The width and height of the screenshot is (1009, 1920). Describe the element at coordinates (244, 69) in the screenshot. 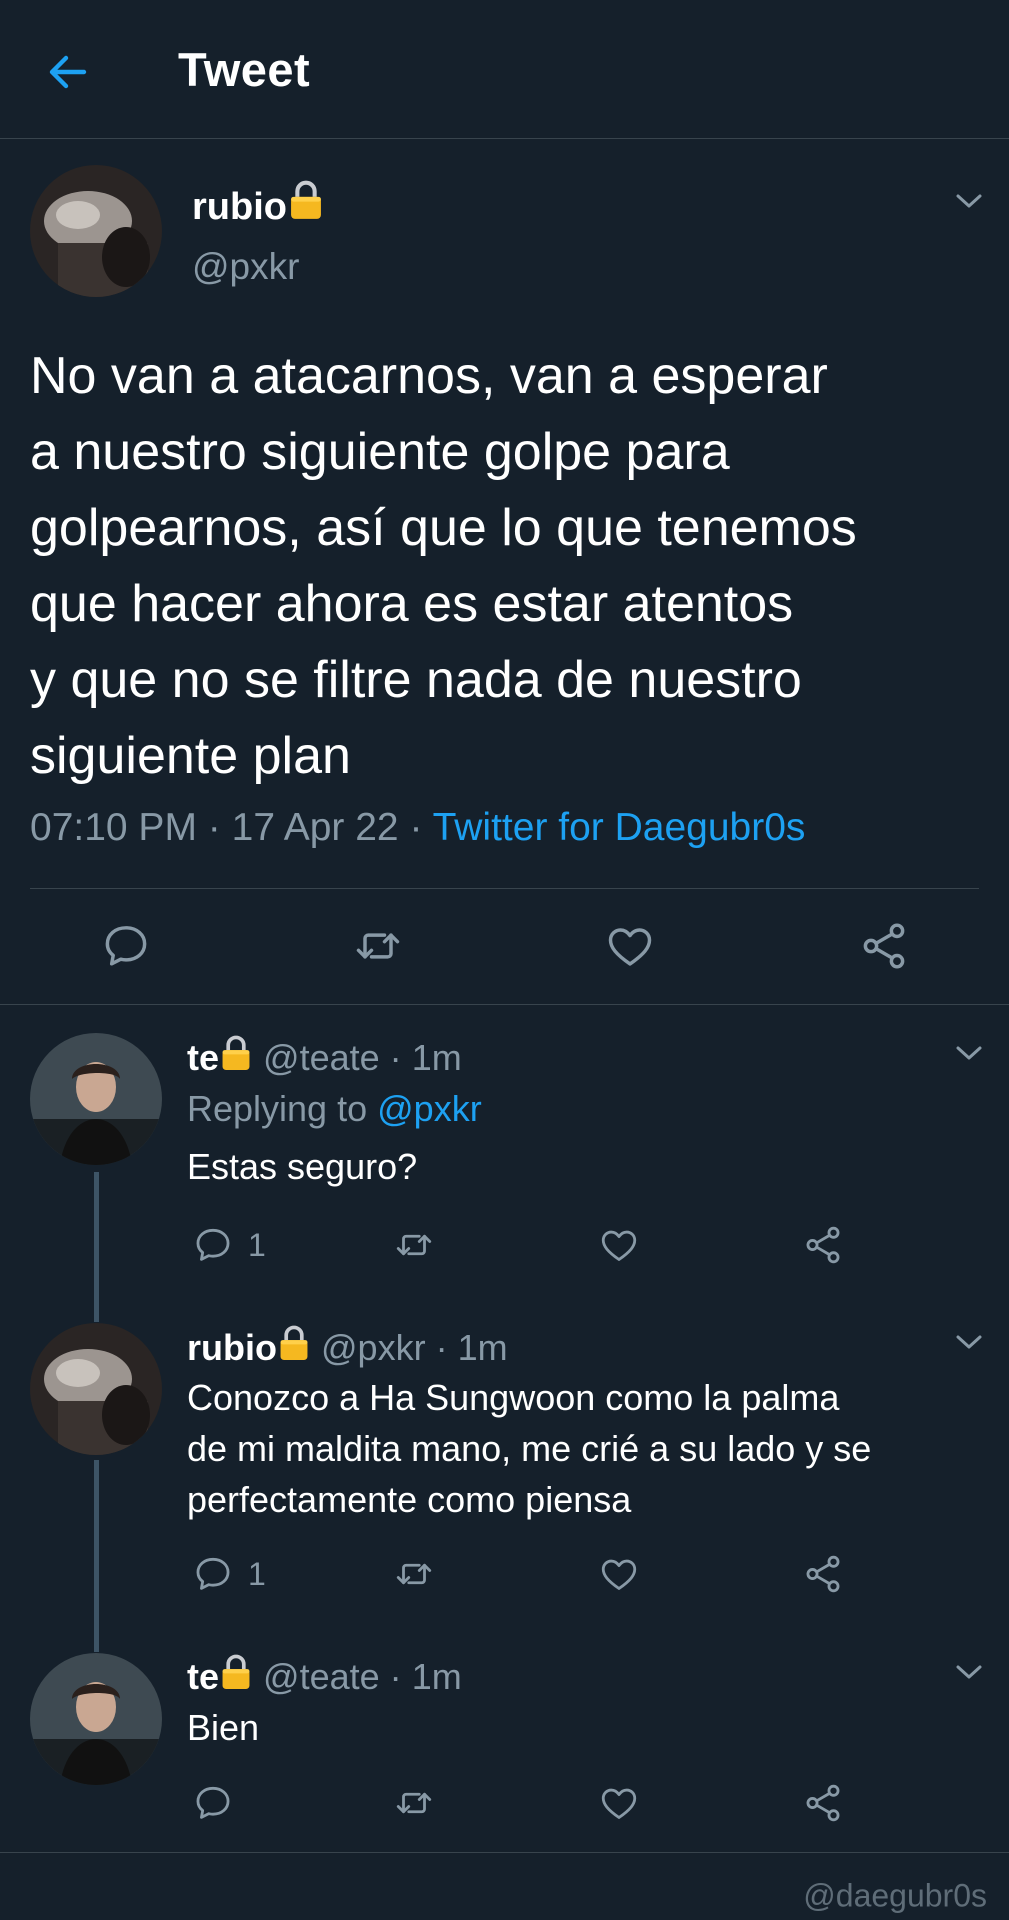

I see `page-title: Tweet` at that location.